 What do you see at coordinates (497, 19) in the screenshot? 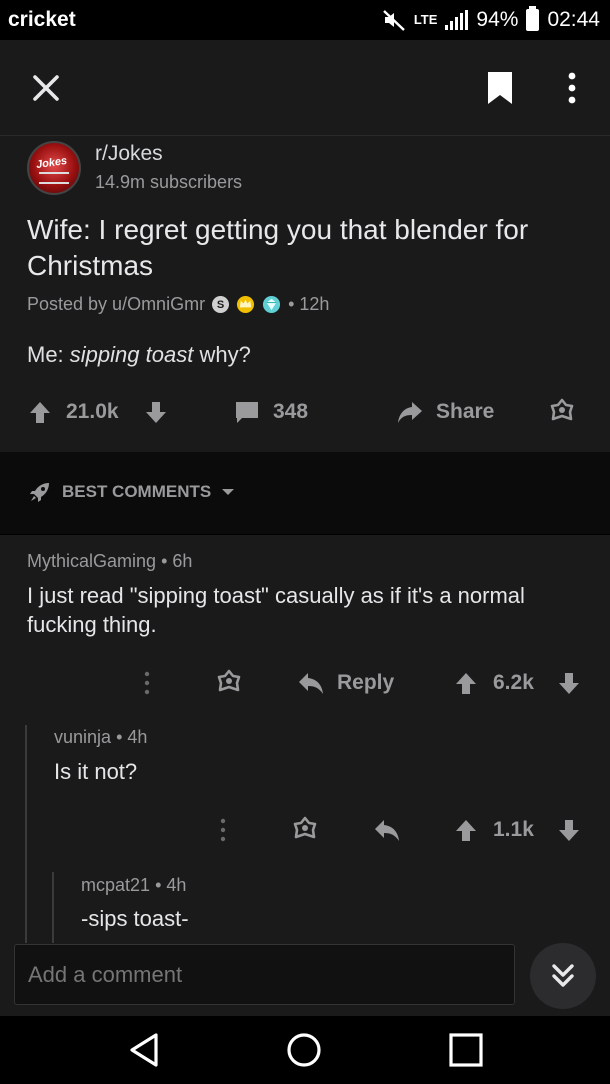
I see `battery-percent: 94%` at bounding box center [497, 19].